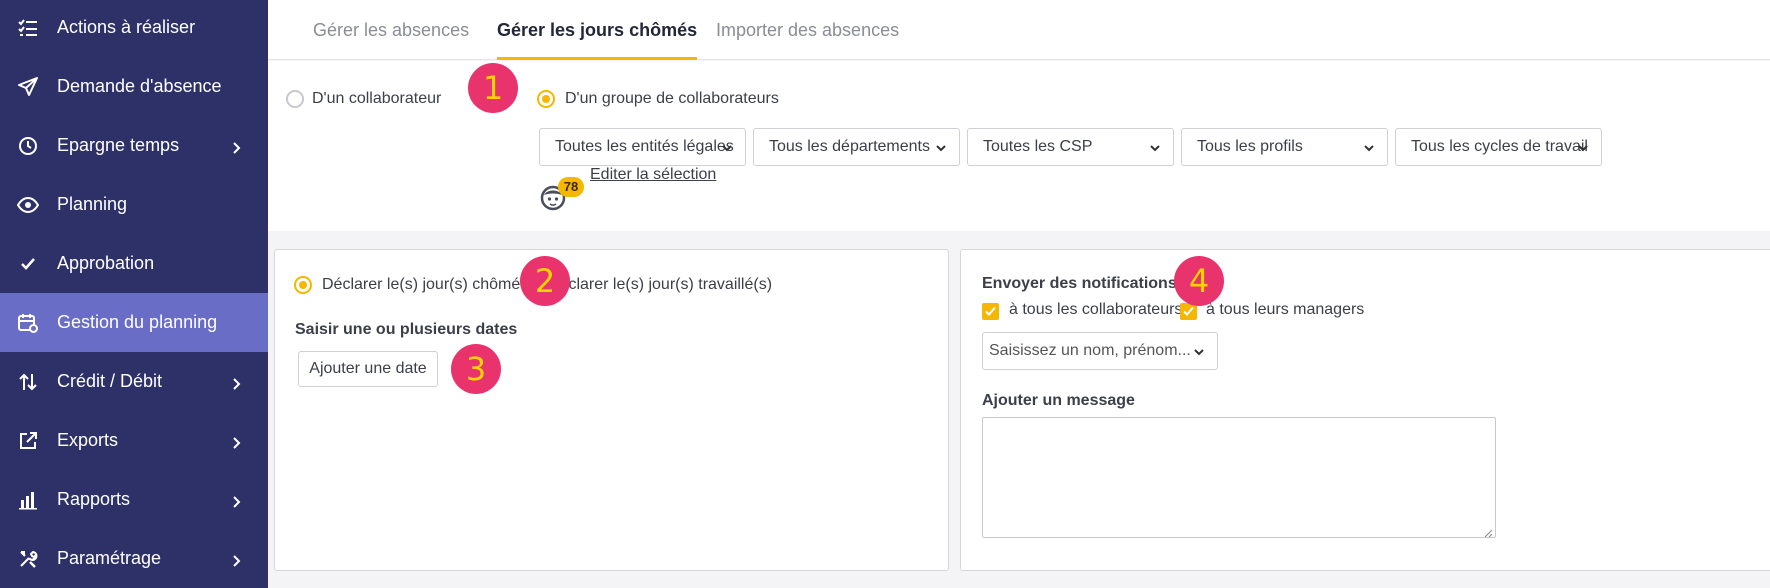  What do you see at coordinates (597, 30) in the screenshot?
I see `tab-manage-non-working-days: Gérer les jours chômés` at bounding box center [597, 30].